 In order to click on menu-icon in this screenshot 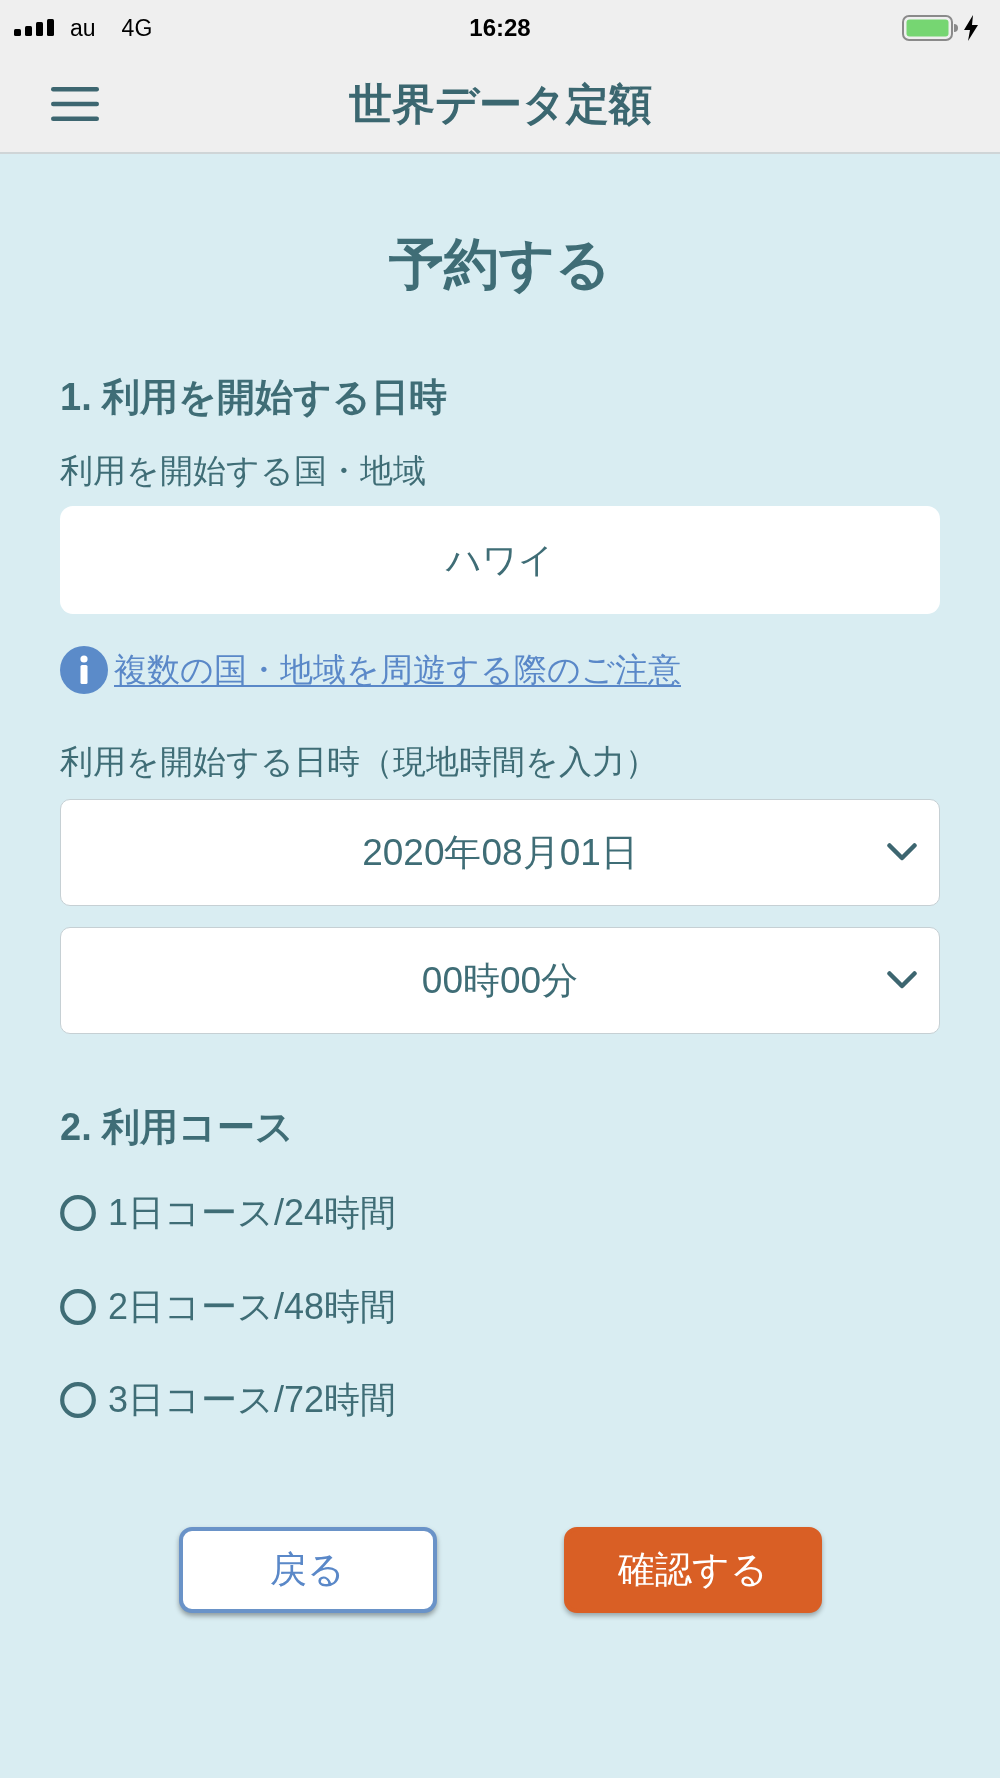, I will do `click(75, 103)`.